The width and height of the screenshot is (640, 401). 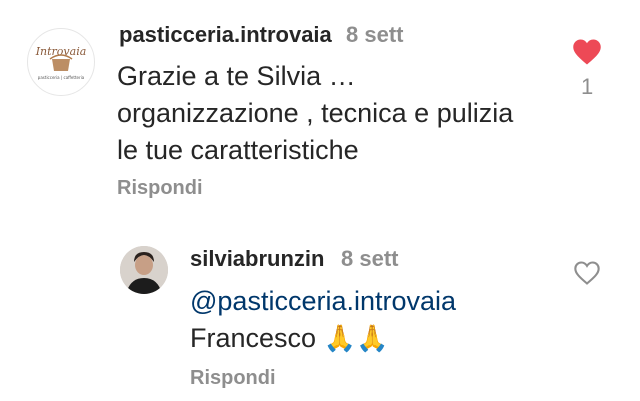 I want to click on bakery-logo-icon: Introvaia pasticceria | caffetteria, so click(x=61, y=62).